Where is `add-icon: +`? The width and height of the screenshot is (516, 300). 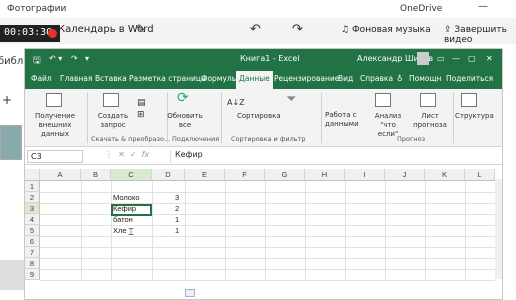
add-icon: + is located at coordinates (7, 100).